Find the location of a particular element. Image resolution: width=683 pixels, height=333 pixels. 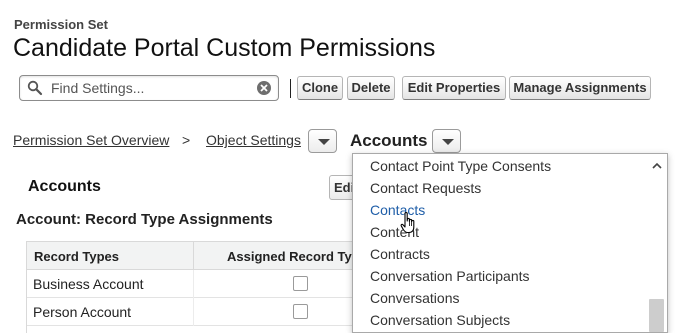

column-header-record-types: Record Types is located at coordinates (77, 256).